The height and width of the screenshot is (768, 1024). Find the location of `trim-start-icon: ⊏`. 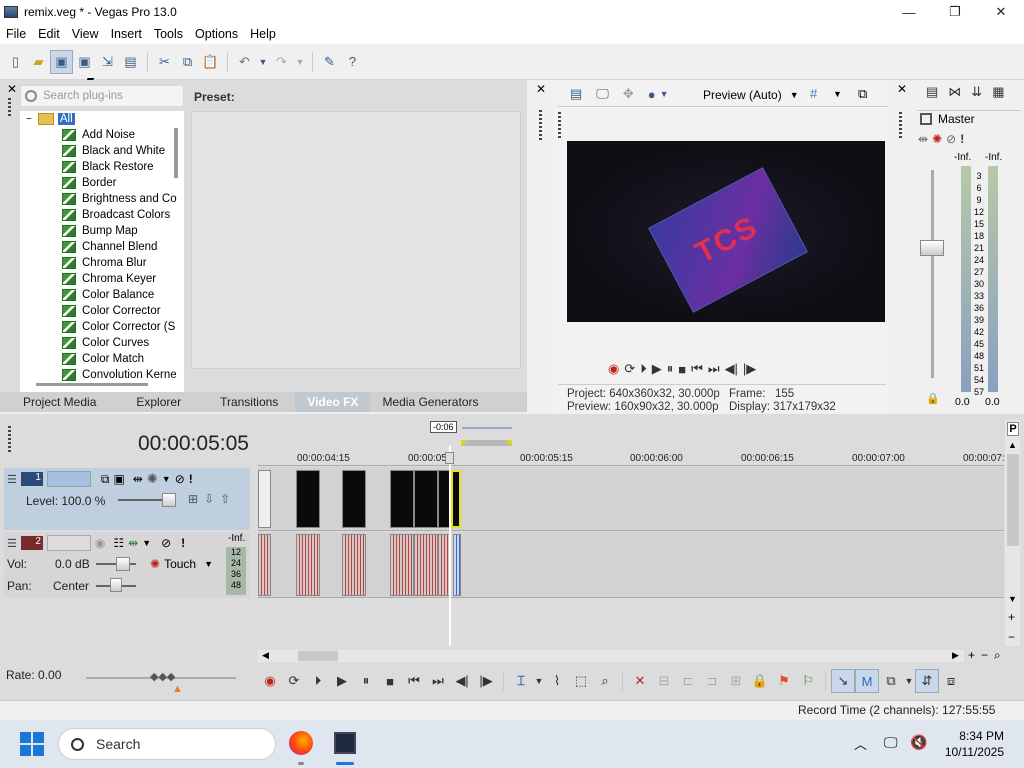

trim-start-icon: ⊏ is located at coordinates (688, 681).